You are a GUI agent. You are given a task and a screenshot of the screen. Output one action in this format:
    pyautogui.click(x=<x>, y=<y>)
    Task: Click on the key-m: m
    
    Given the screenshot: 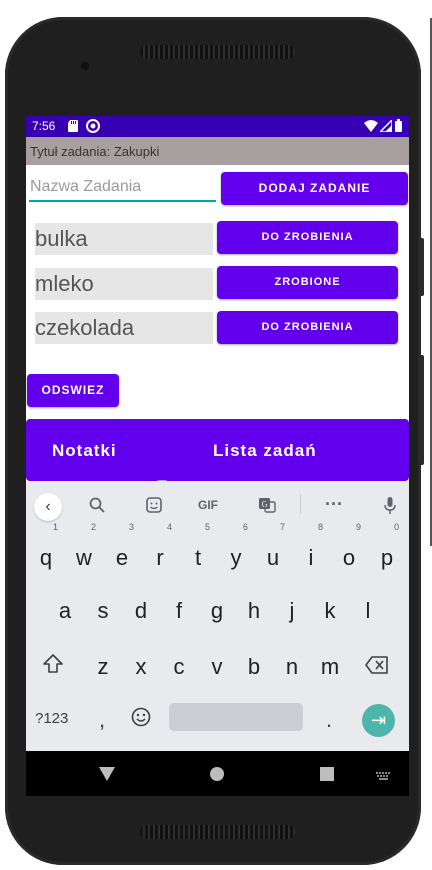 What is the action you would take?
    pyautogui.click(x=330, y=667)
    